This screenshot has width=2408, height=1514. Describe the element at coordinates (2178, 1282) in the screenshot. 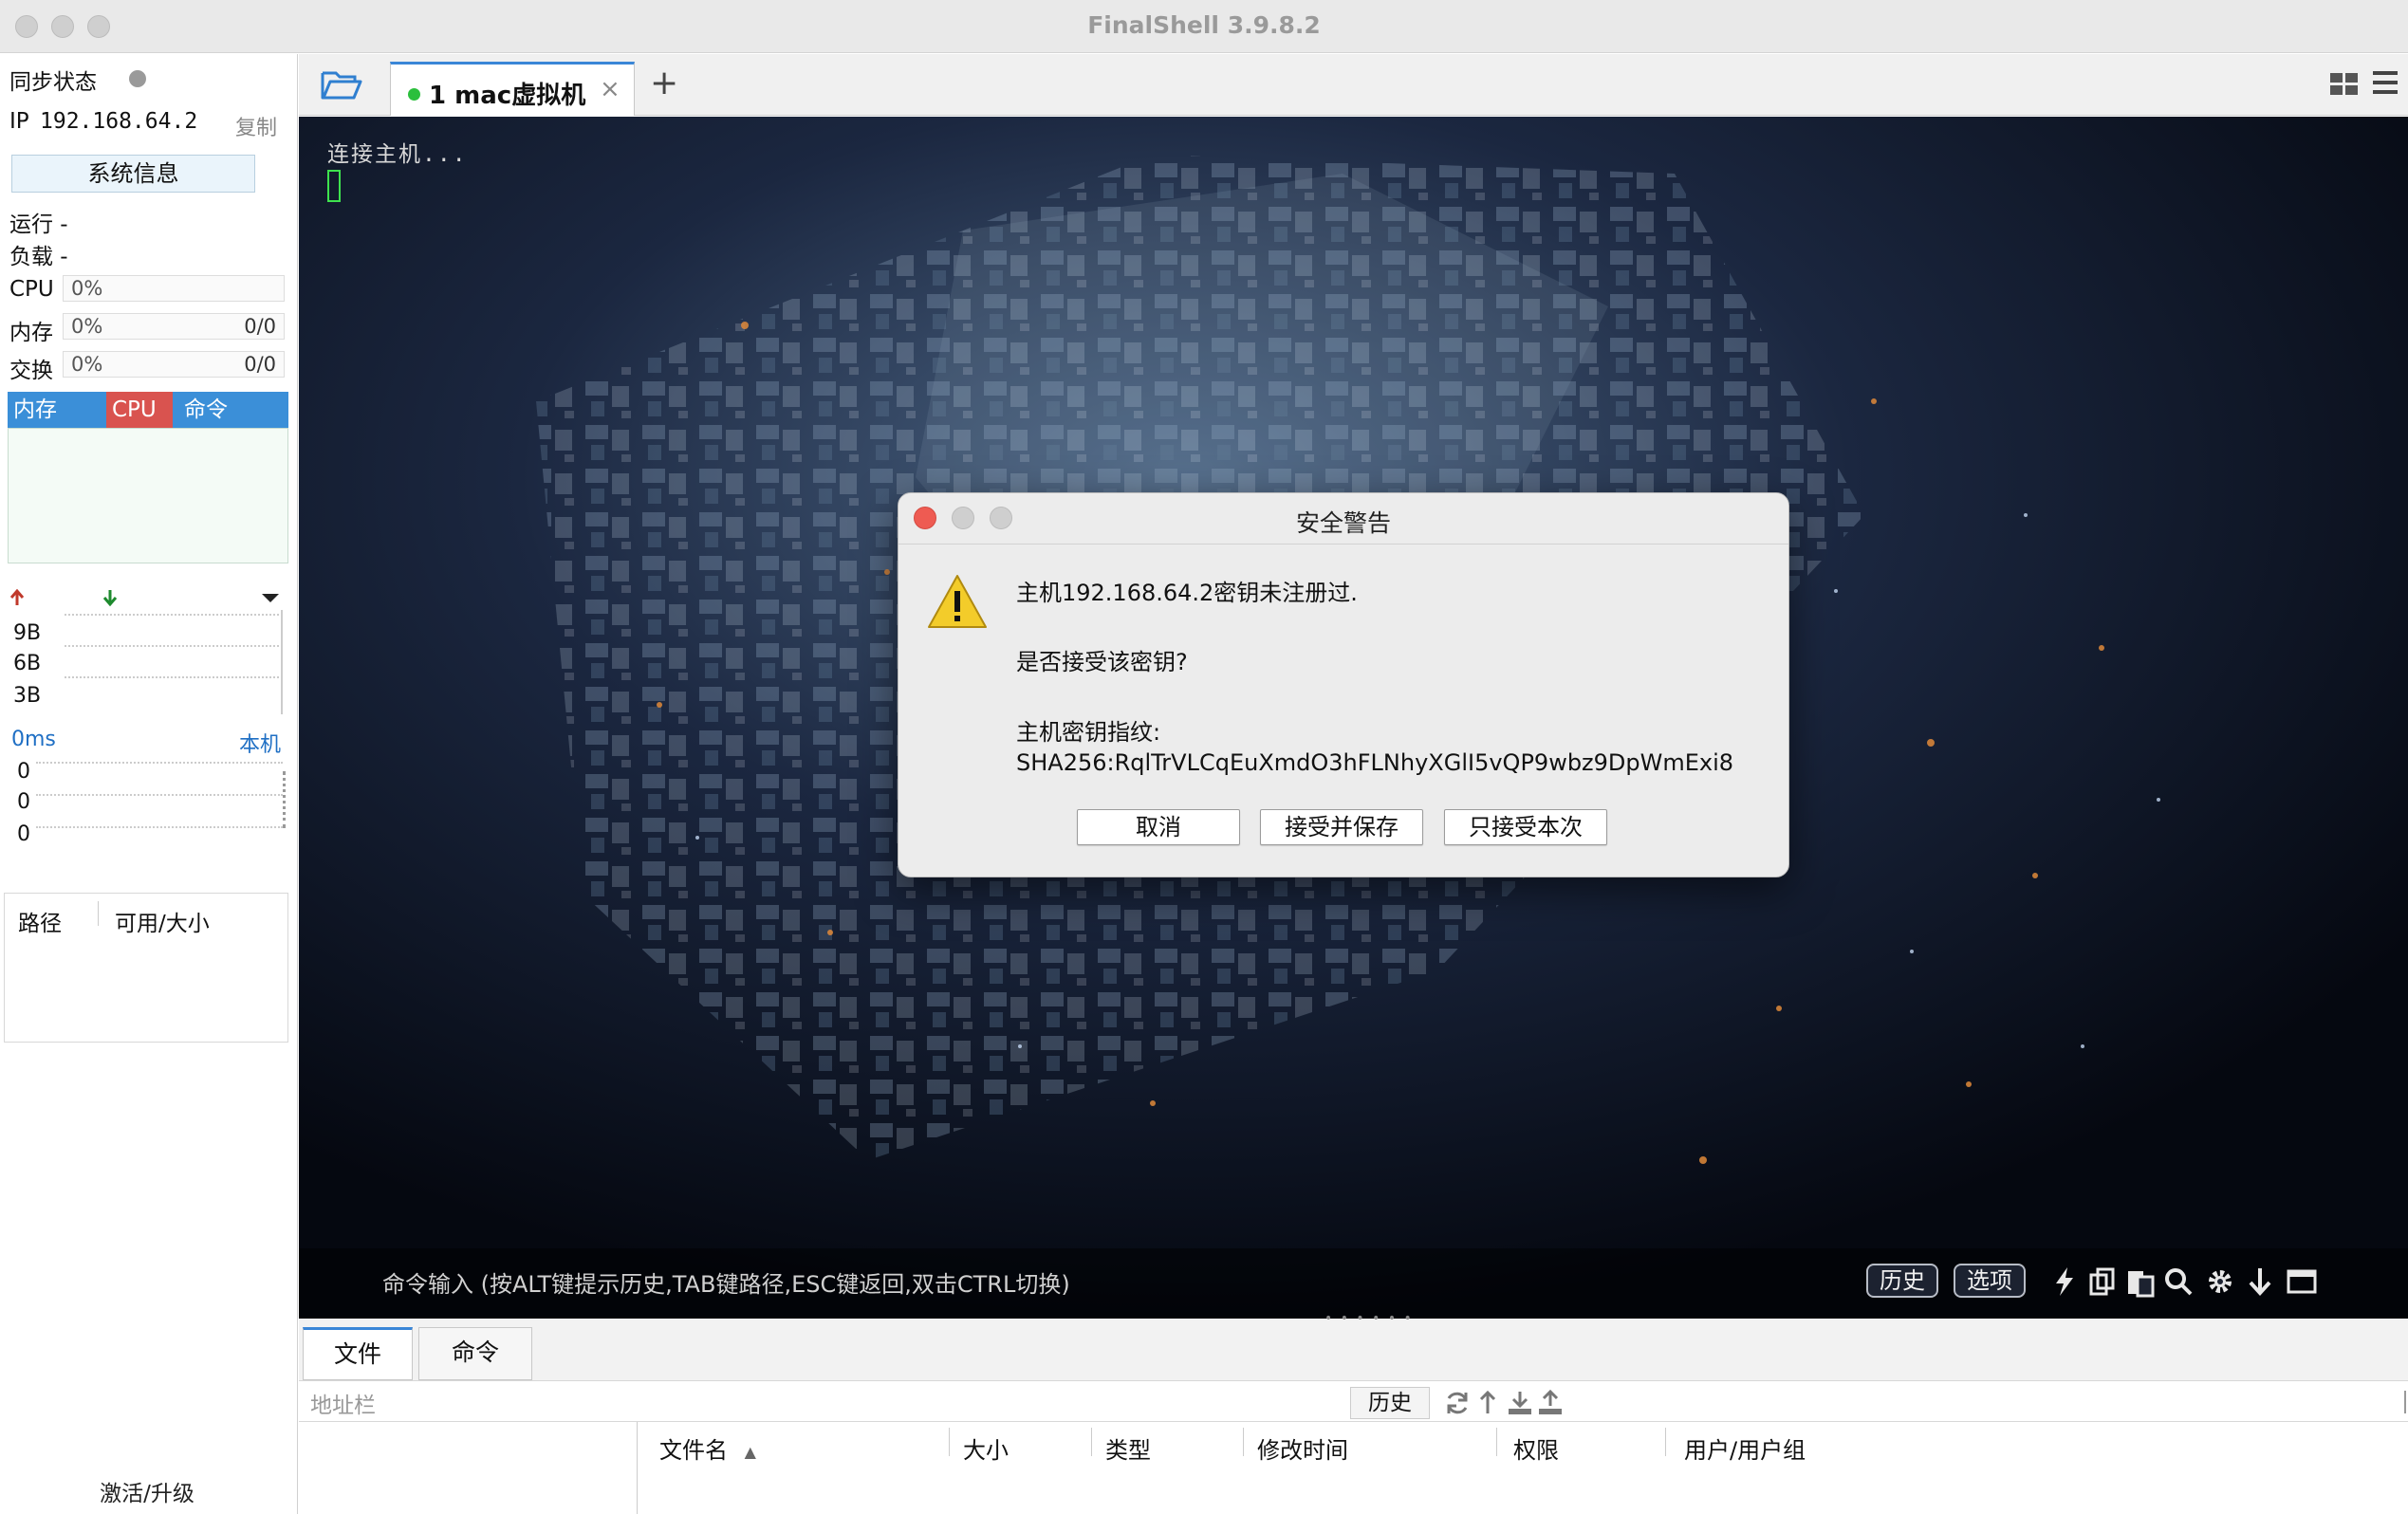

I see `search-icon` at that location.